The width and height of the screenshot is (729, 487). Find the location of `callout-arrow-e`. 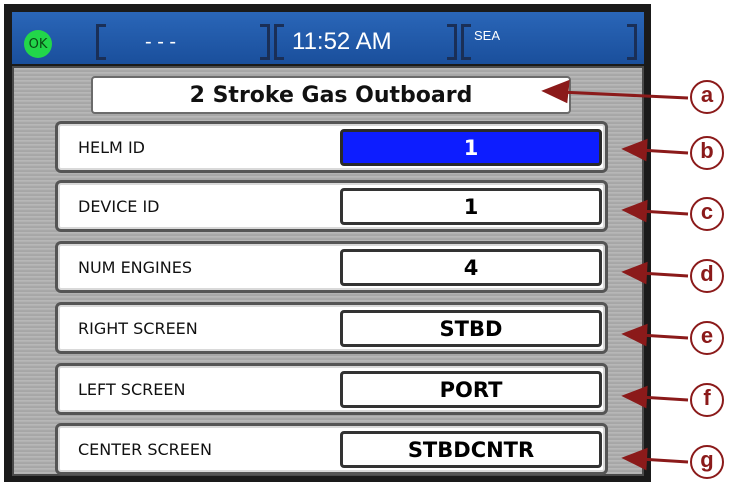

callout-arrow-e is located at coordinates (664, 336).